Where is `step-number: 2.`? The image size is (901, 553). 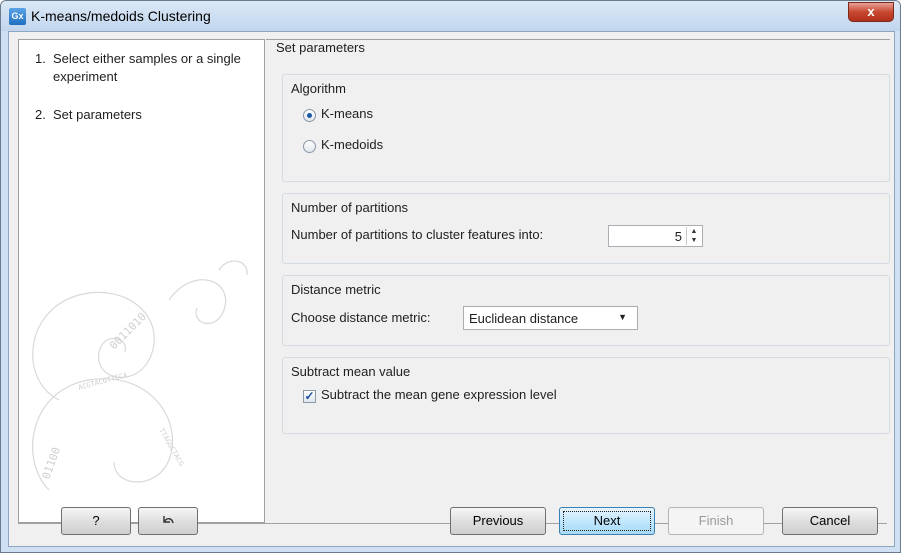 step-number: 2. is located at coordinates (40, 114).